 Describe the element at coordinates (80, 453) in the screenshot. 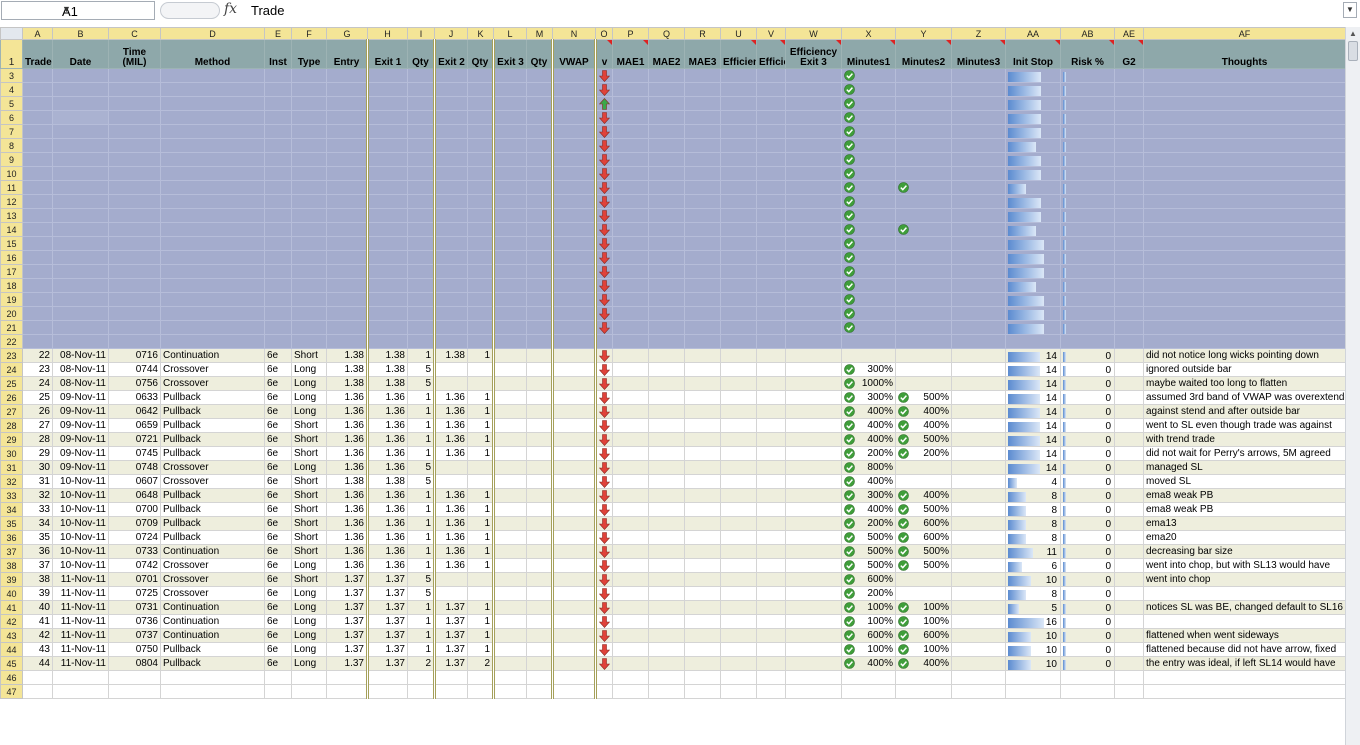

I see `cell-date: 09-Nov-11` at that location.